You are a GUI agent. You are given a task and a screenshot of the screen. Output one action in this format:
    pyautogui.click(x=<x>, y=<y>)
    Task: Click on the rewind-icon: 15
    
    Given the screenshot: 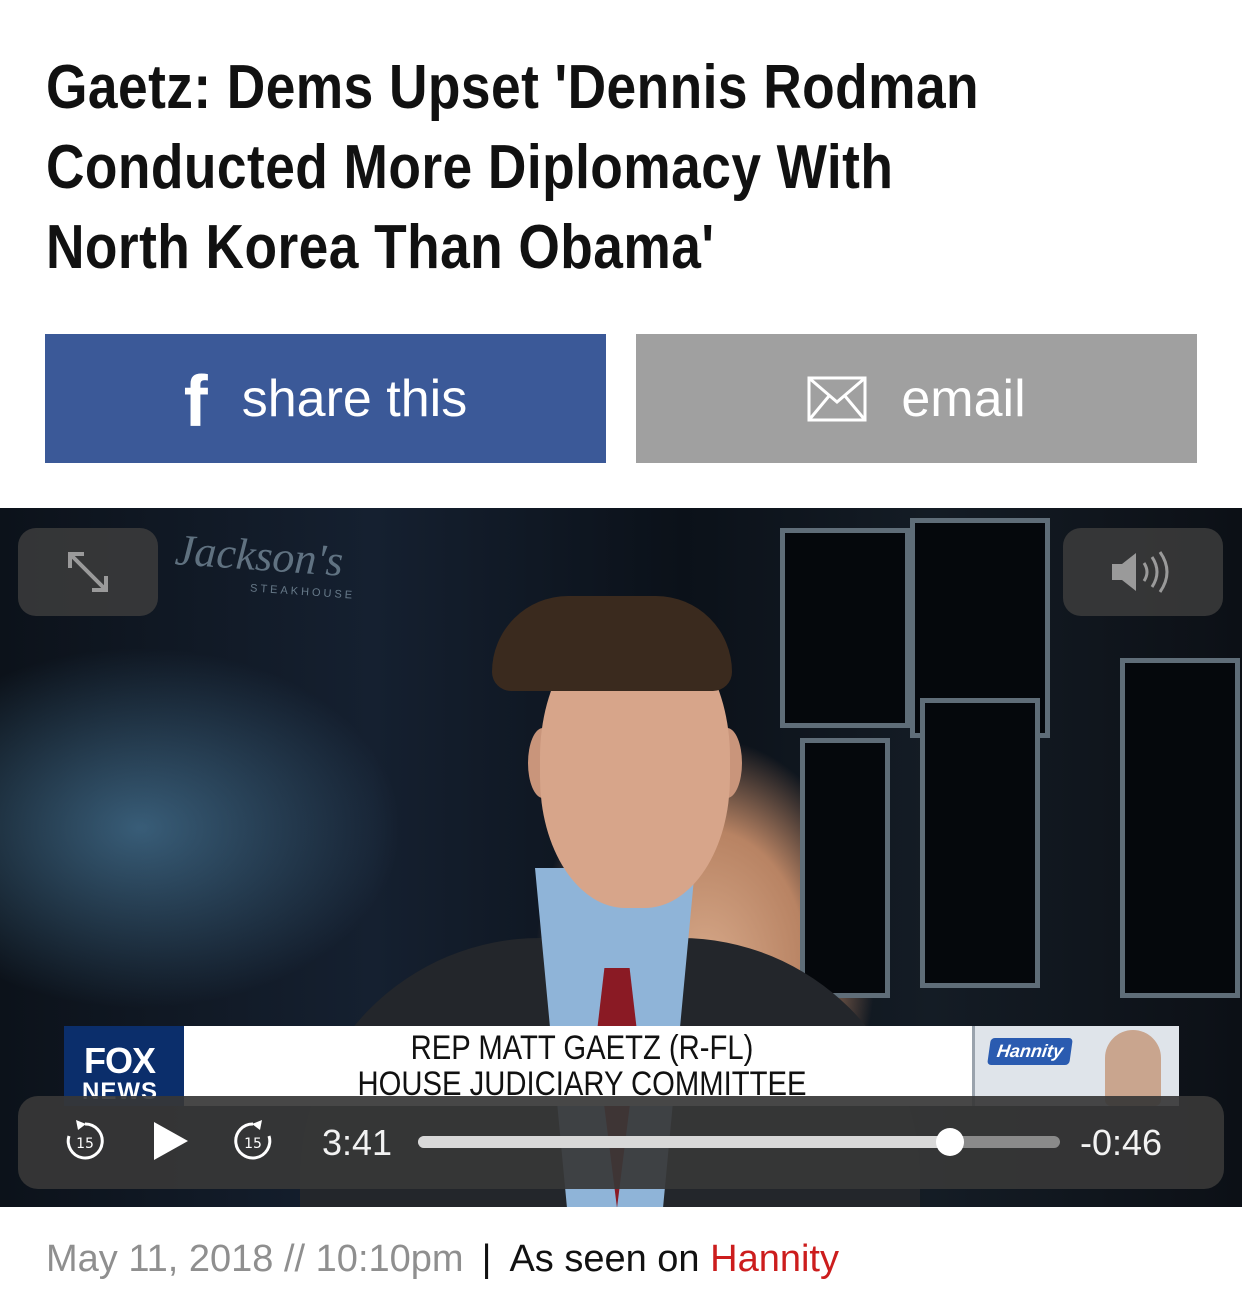 What is the action you would take?
    pyautogui.click(x=85, y=1140)
    